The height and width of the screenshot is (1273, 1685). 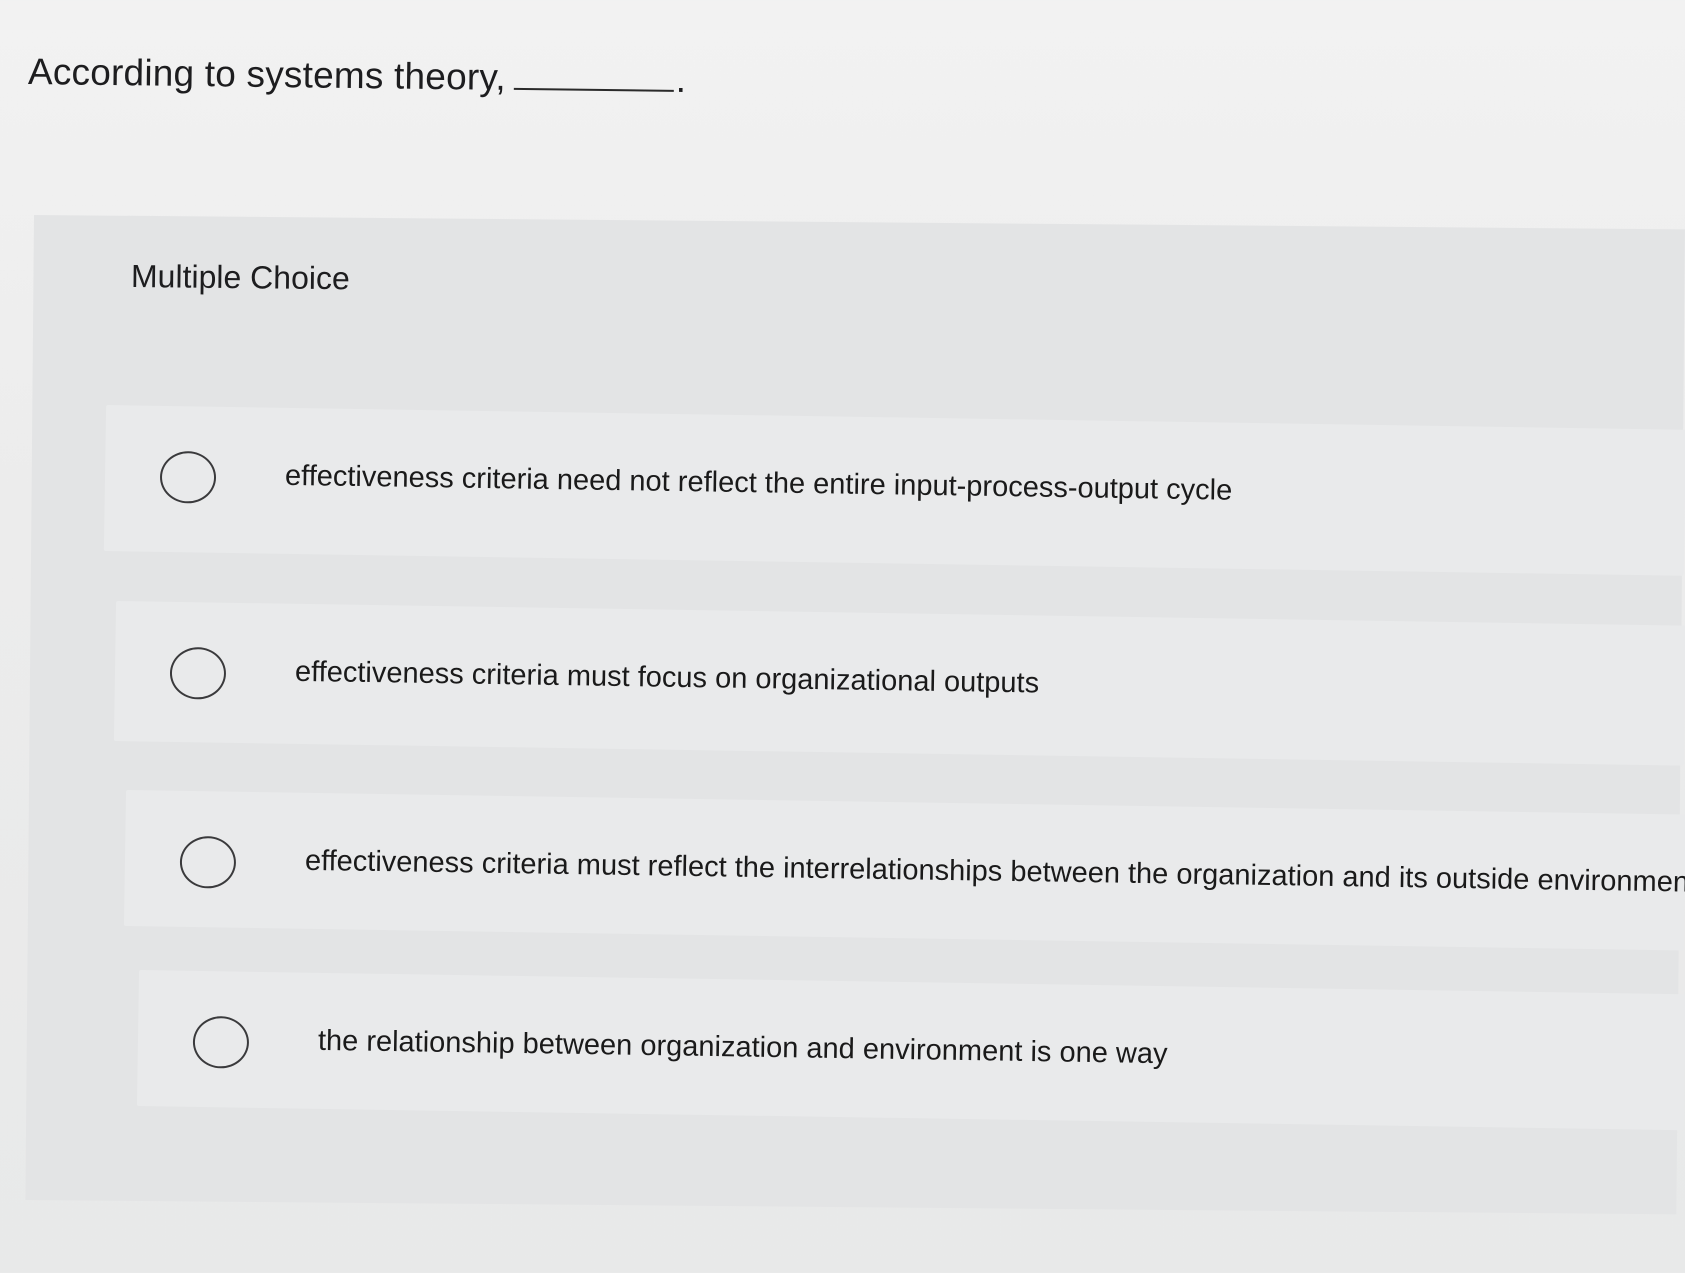 I want to click on question-prompt: According to systems theory,., so click(x=357, y=76).